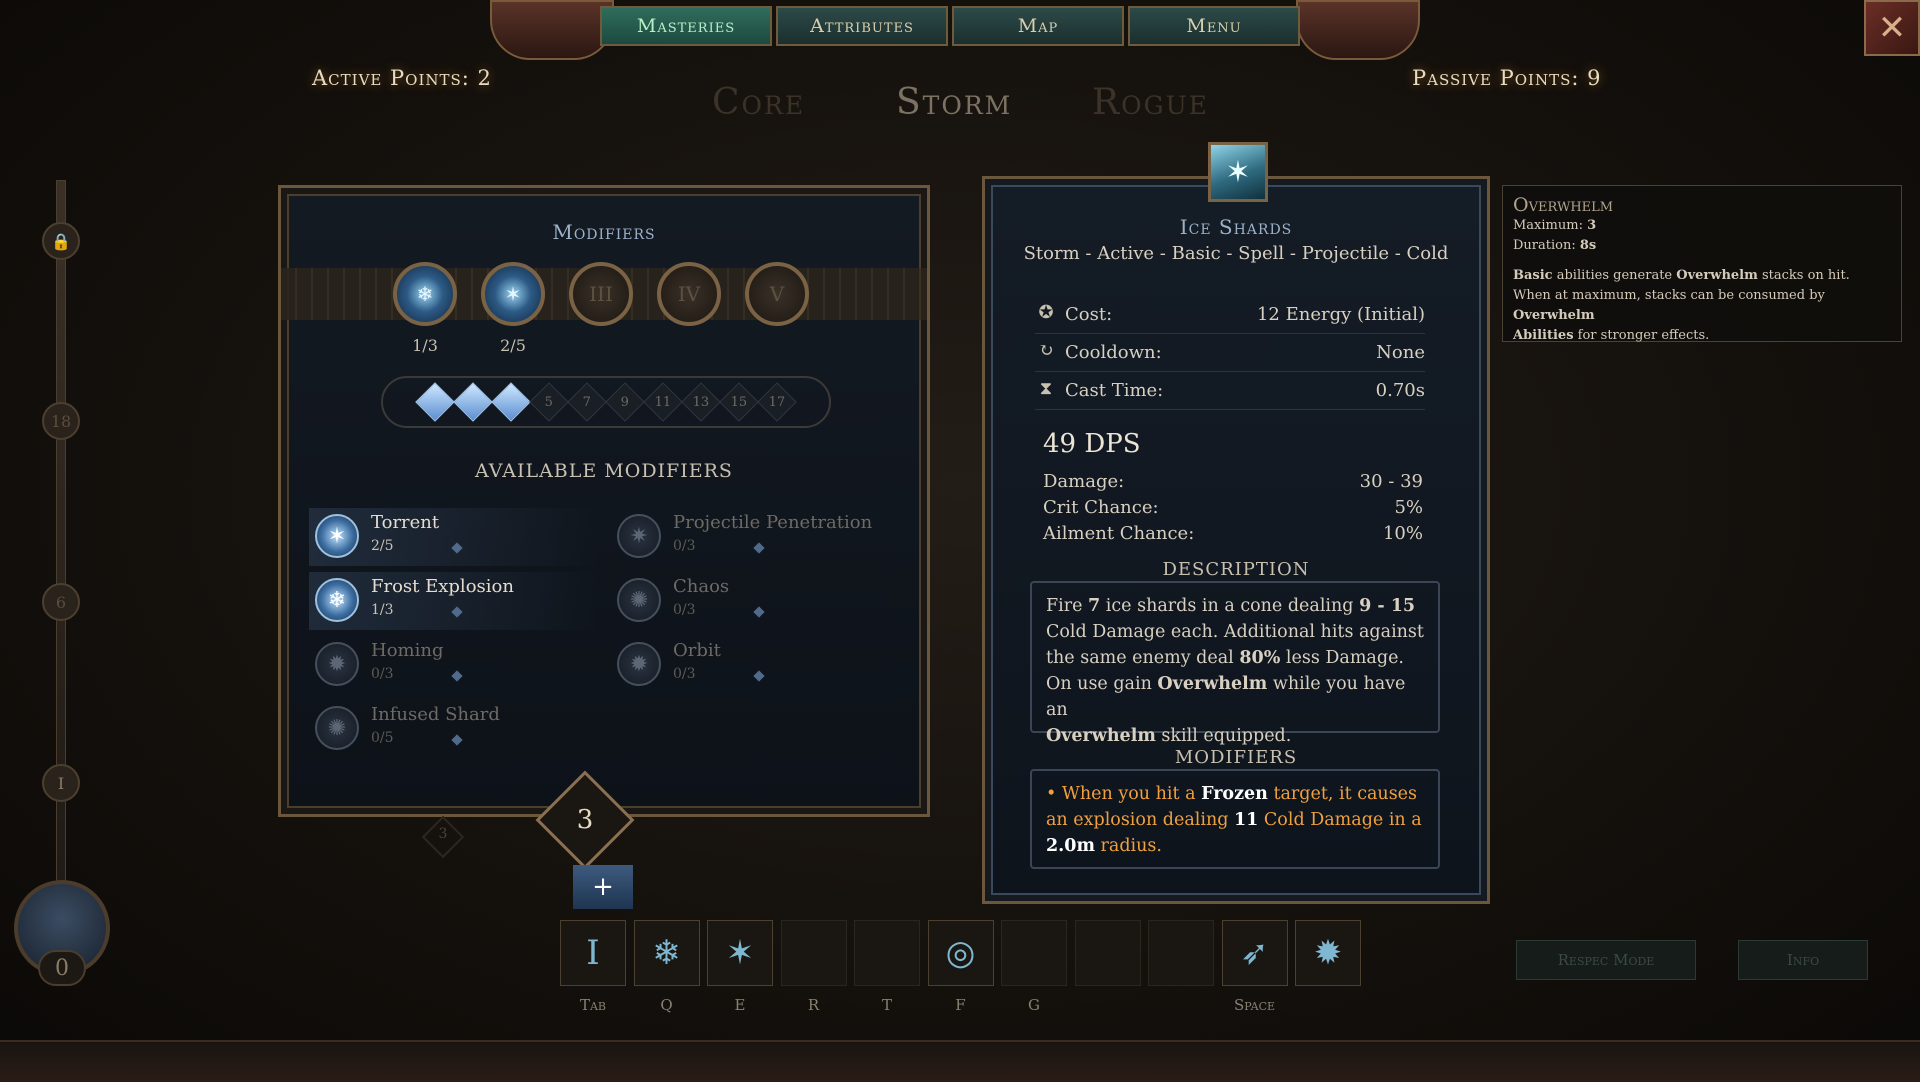 The image size is (1920, 1082). I want to click on close-icon: ✕, so click(1892, 28).